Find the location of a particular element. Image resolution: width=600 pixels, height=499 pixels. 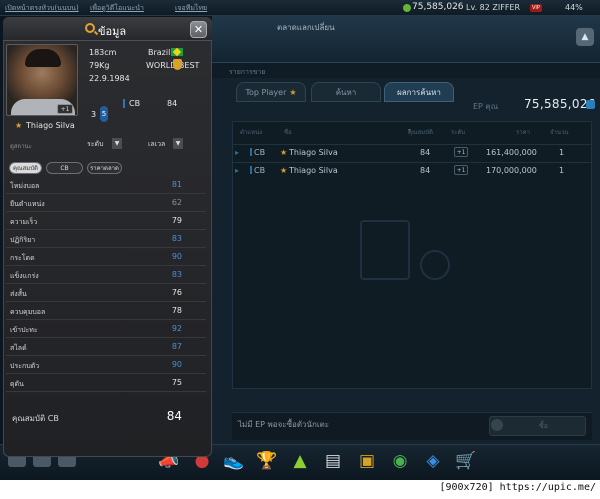

tab-search-results: ผลการค้นหา is located at coordinates (419, 92).